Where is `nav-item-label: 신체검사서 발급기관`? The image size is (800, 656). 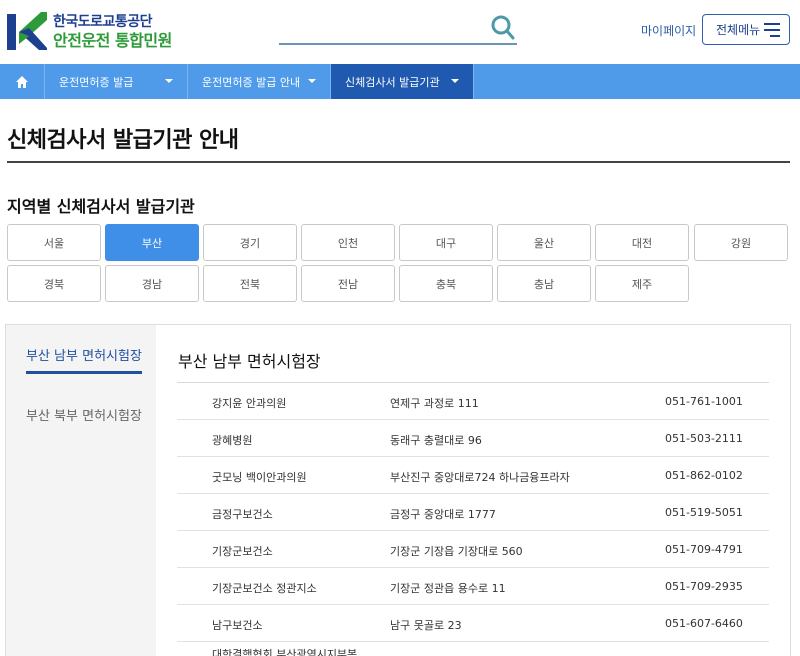 nav-item-label: 신체검사서 발급기관 is located at coordinates (392, 82).